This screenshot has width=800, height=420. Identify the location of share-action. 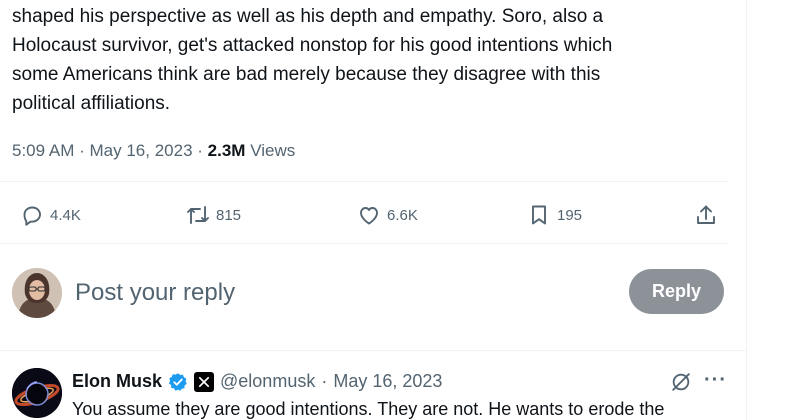
(706, 215).